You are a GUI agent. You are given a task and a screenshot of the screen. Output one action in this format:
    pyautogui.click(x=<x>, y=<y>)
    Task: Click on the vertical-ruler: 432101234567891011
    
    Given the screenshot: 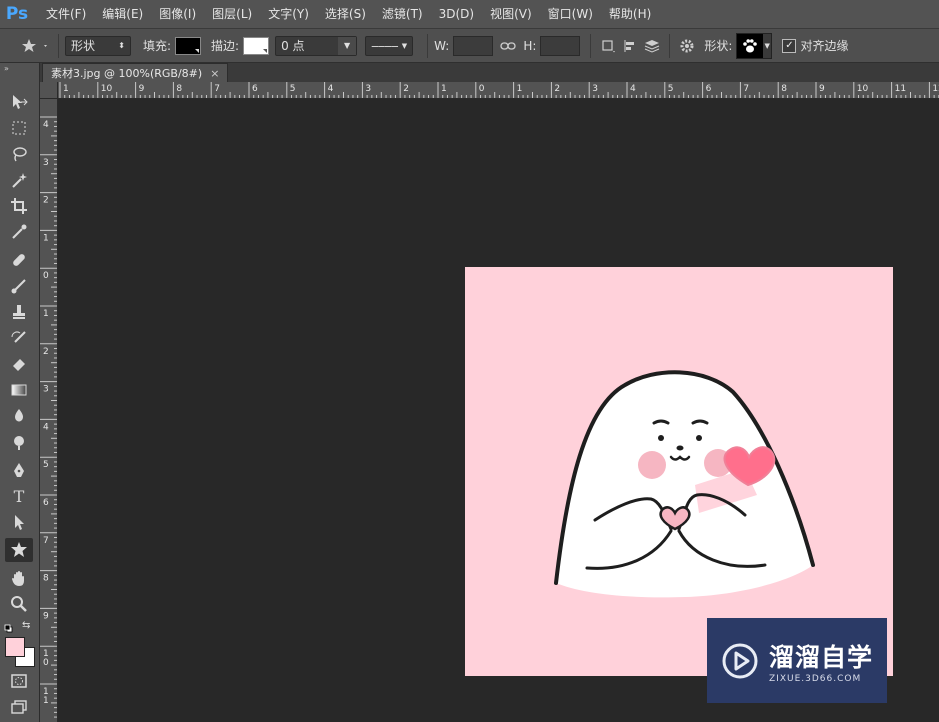 What is the action you would take?
    pyautogui.click(x=49, y=410)
    